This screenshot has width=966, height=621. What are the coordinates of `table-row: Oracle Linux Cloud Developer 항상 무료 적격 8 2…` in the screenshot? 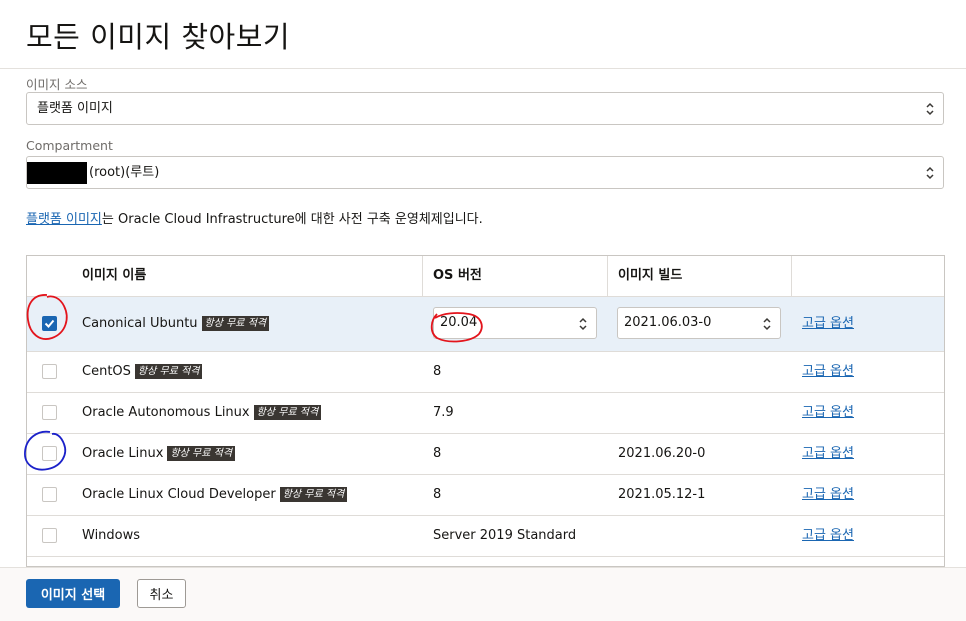 It's located at (485, 495).